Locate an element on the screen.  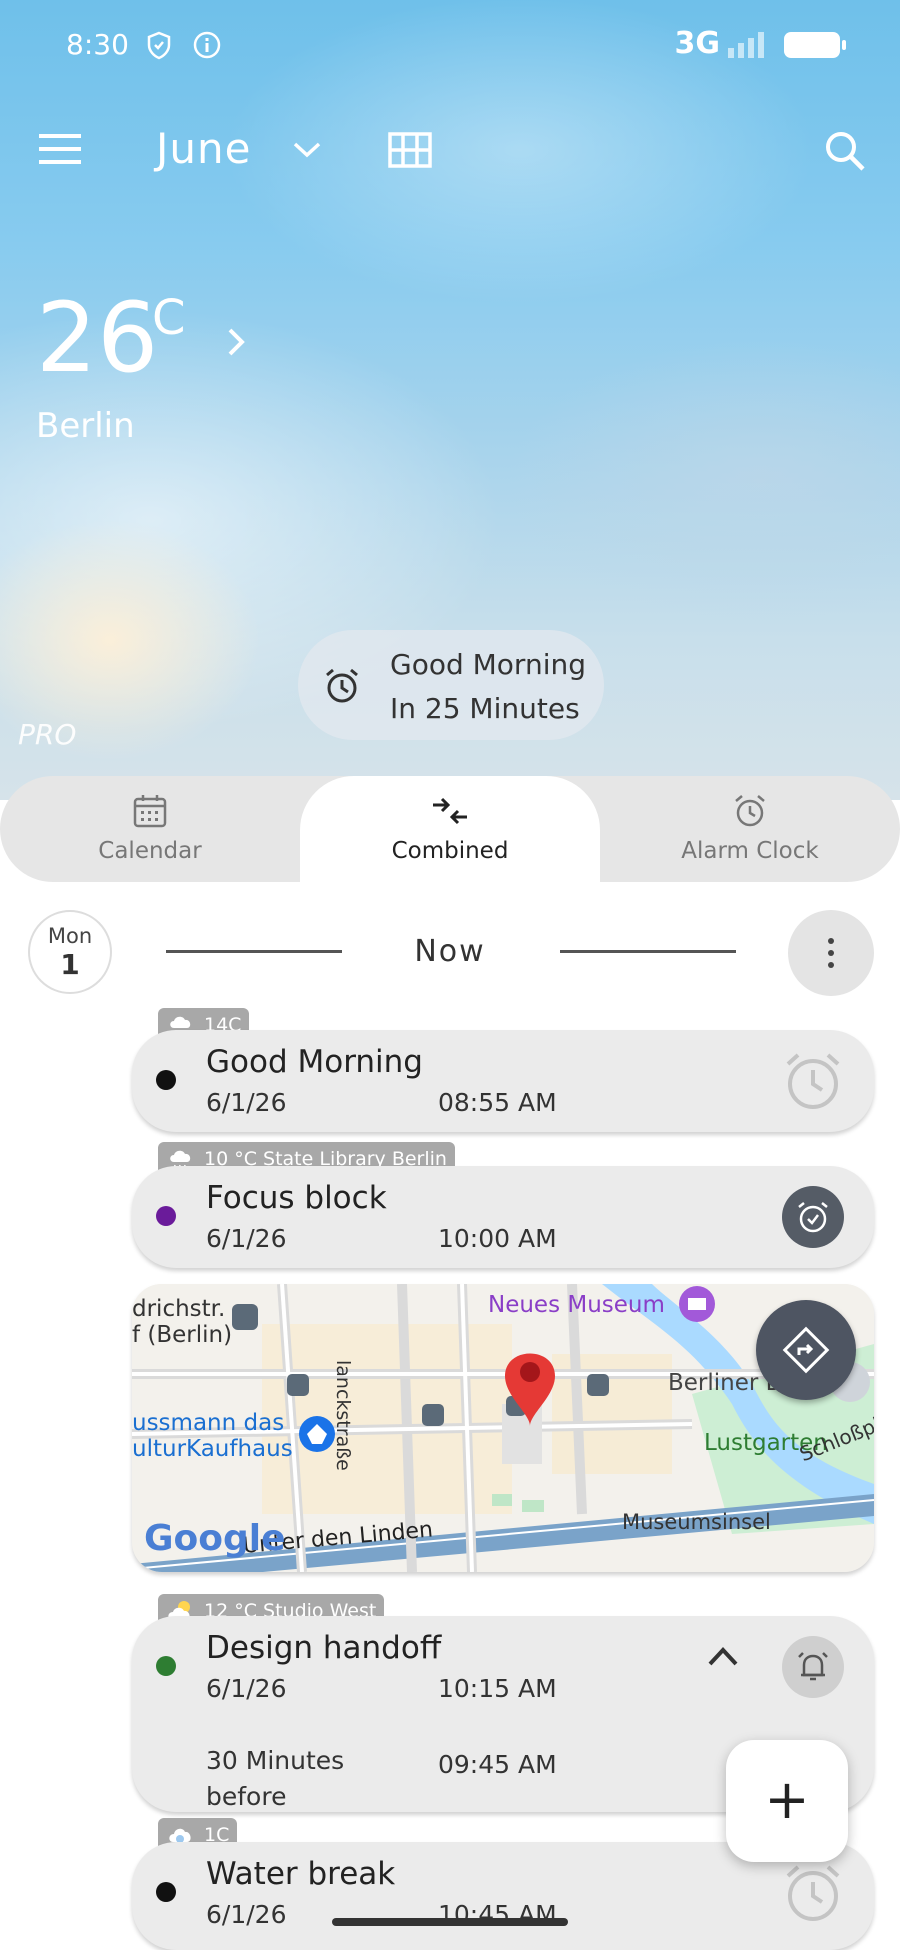
reminder-button is located at coordinates (813, 1667).